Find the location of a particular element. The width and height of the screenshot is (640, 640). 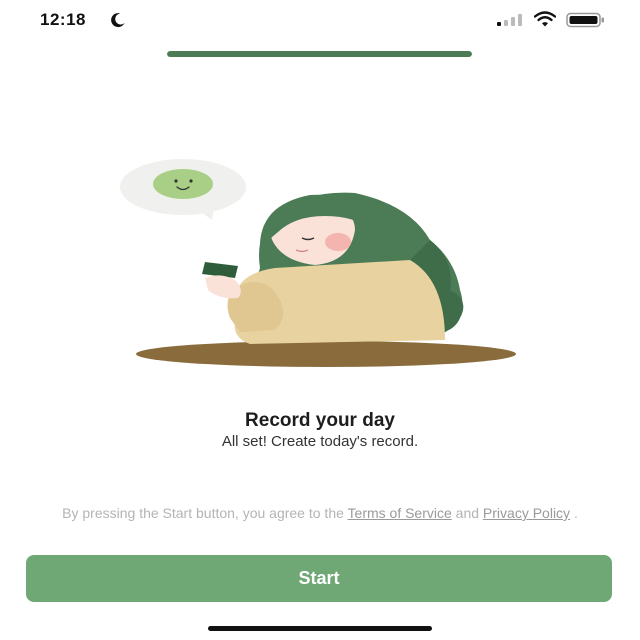

status-bar: 12:18 is located at coordinates (320, 20).